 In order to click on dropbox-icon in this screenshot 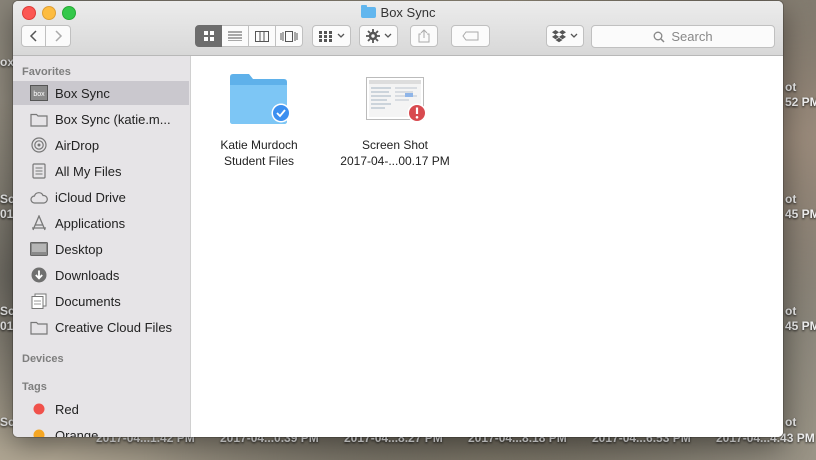, I will do `click(559, 35)`.